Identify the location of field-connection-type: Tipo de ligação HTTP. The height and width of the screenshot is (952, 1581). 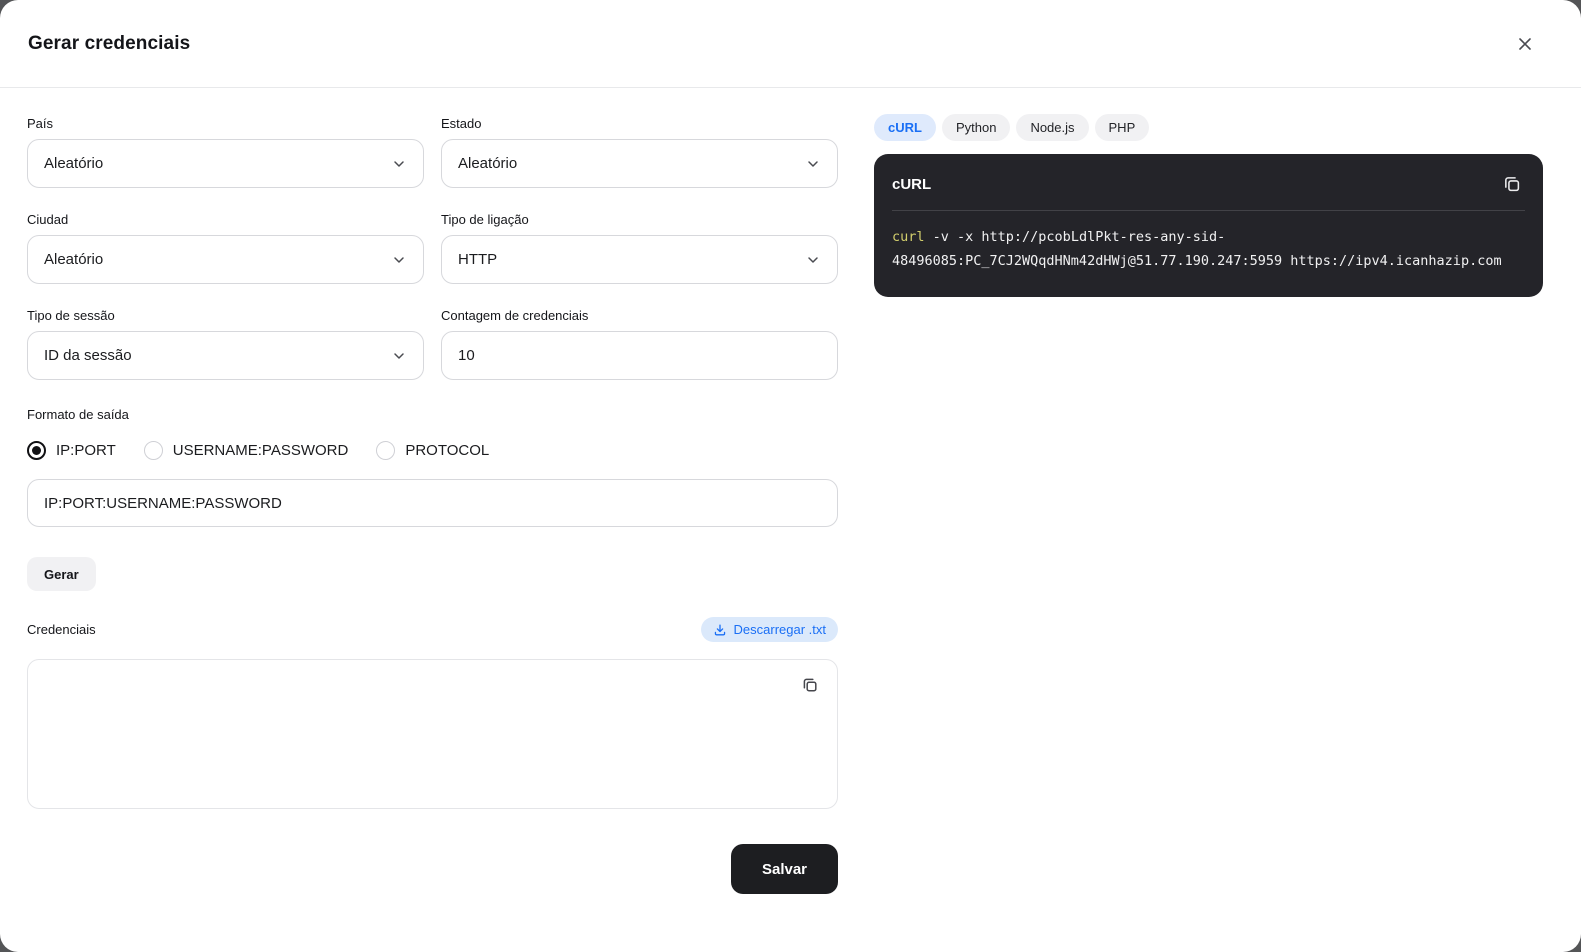
(639, 248).